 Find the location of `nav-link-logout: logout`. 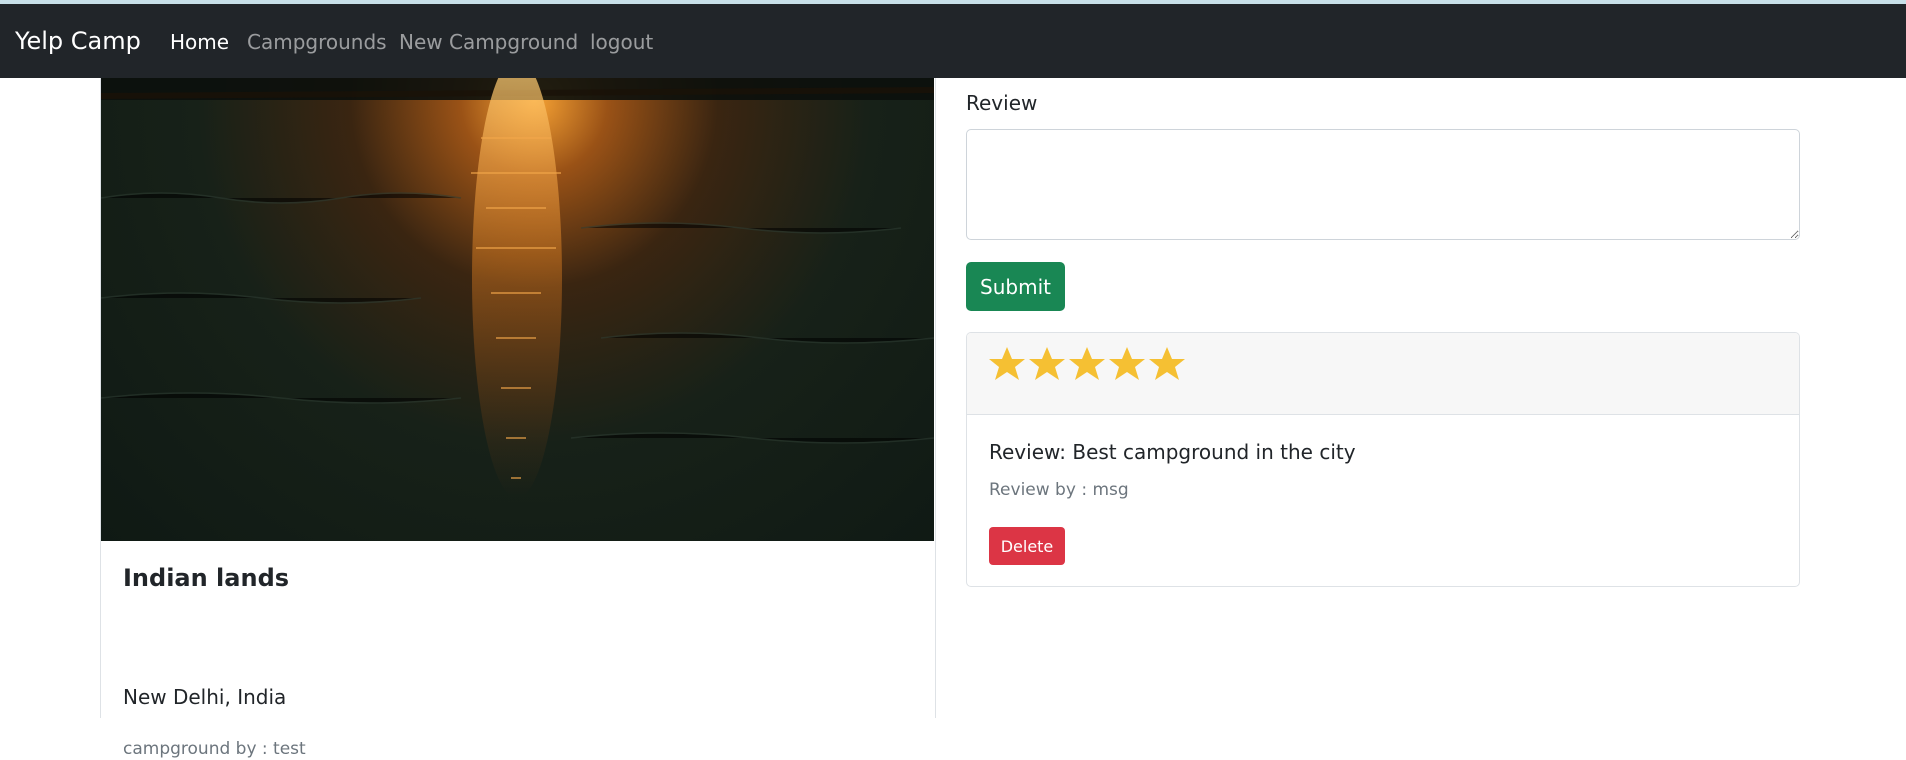

nav-link-logout: logout is located at coordinates (621, 42).